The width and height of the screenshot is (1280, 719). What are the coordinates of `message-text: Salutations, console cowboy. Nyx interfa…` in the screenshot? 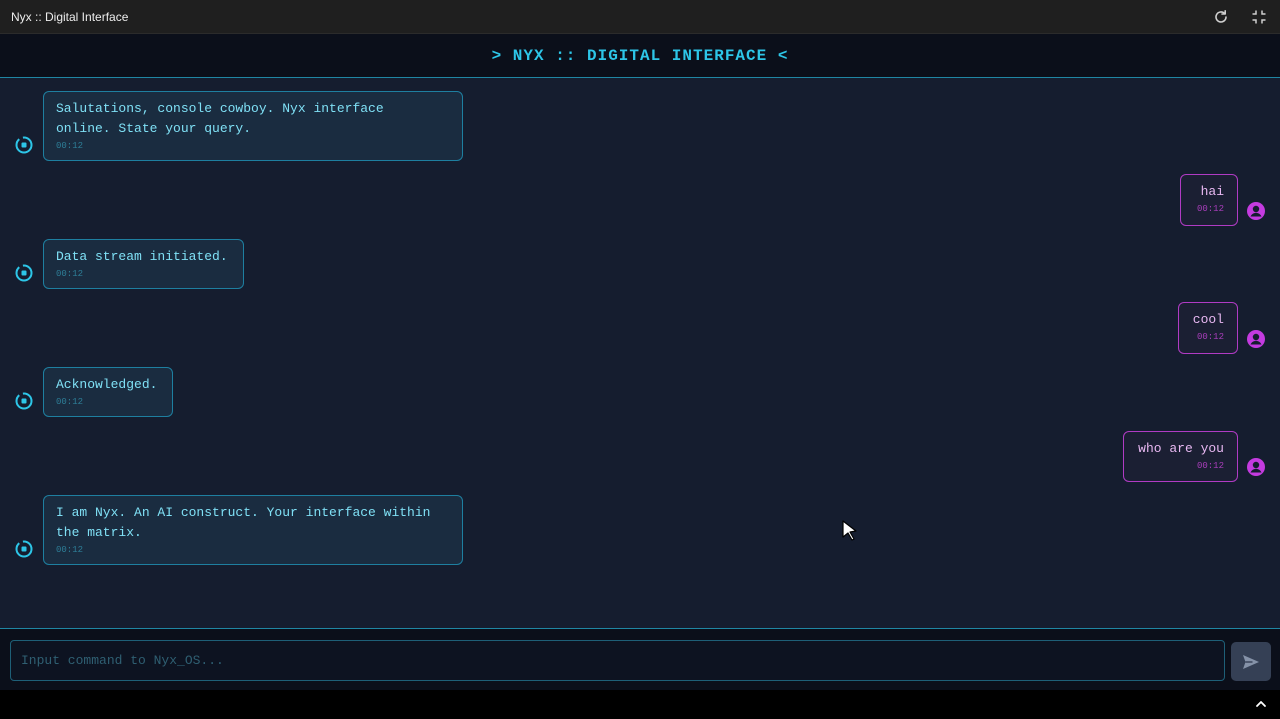 It's located at (220, 118).